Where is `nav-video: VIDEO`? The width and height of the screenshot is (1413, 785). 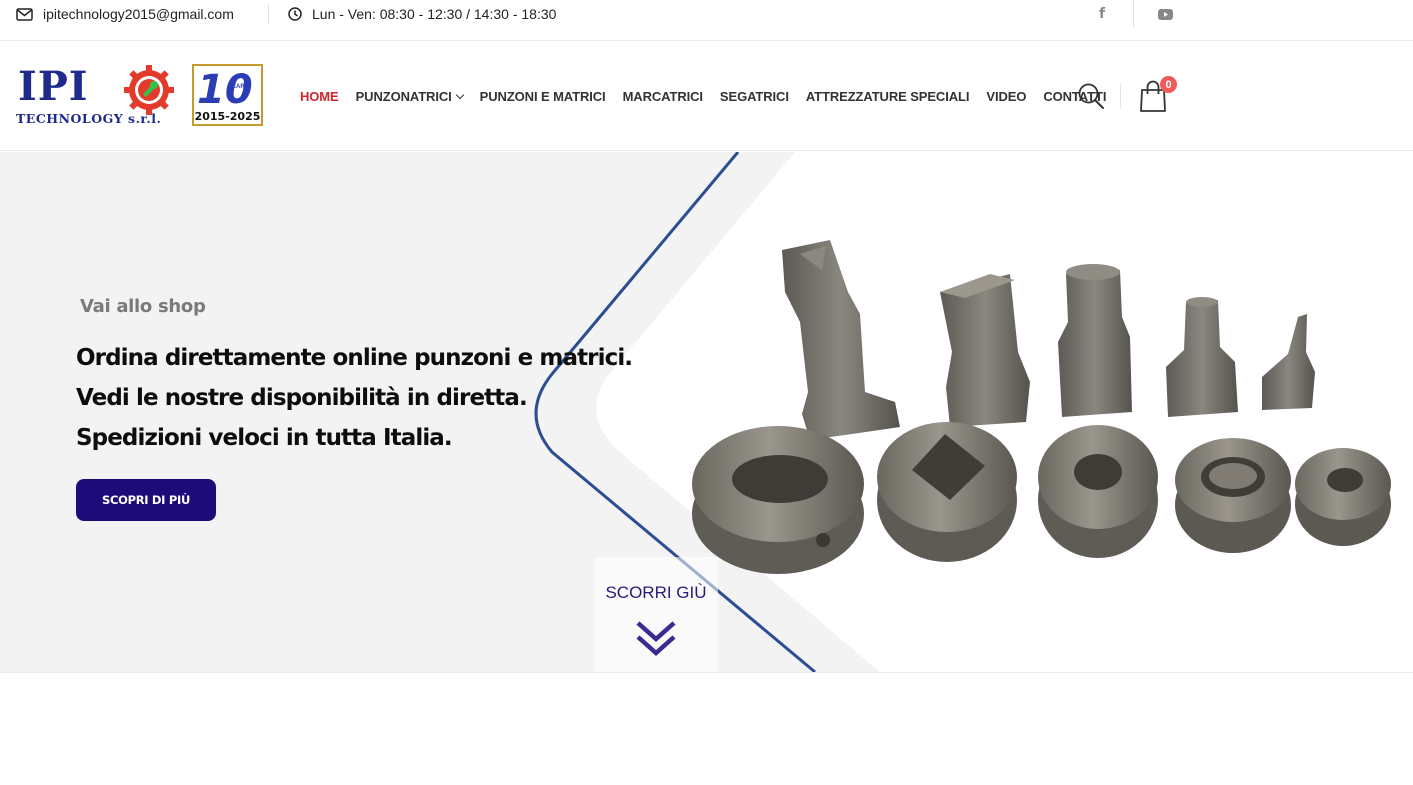 nav-video: VIDEO is located at coordinates (1006, 96).